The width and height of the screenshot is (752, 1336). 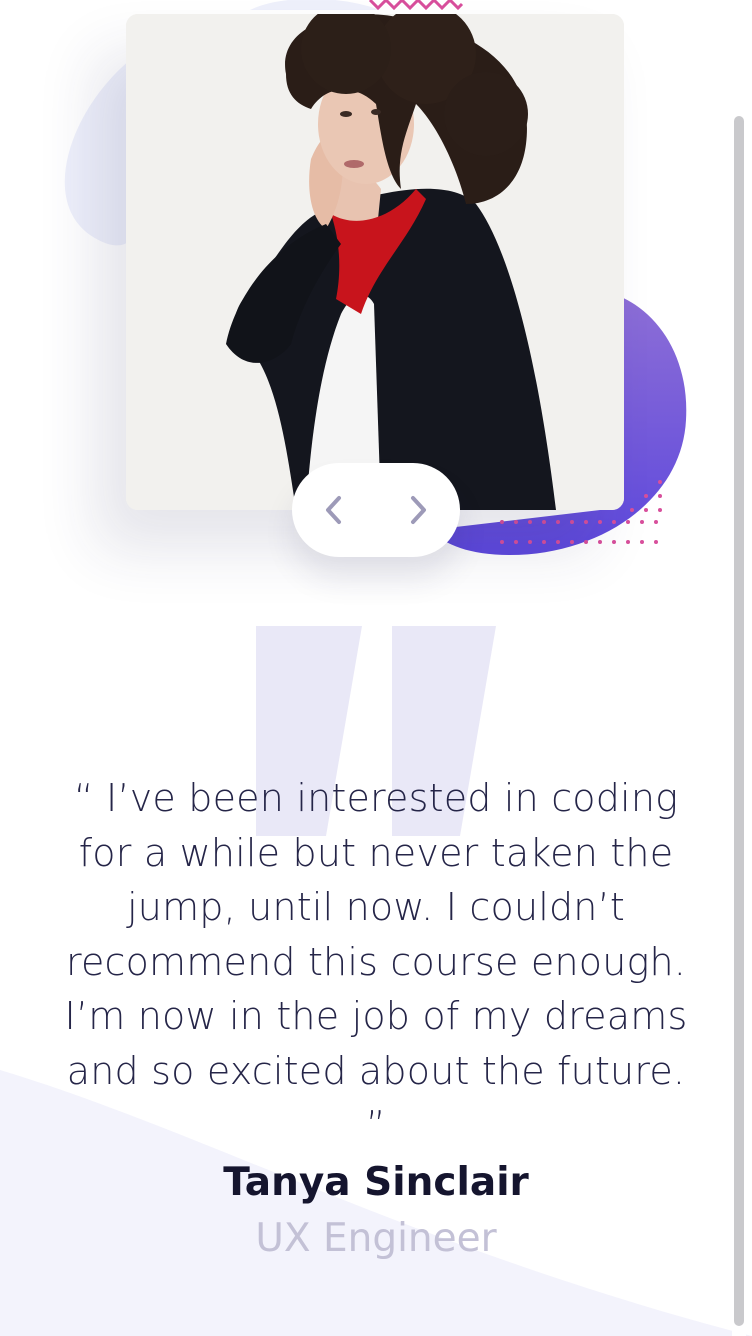 I want to click on author-role: UX Engineer, so click(x=376, y=1238).